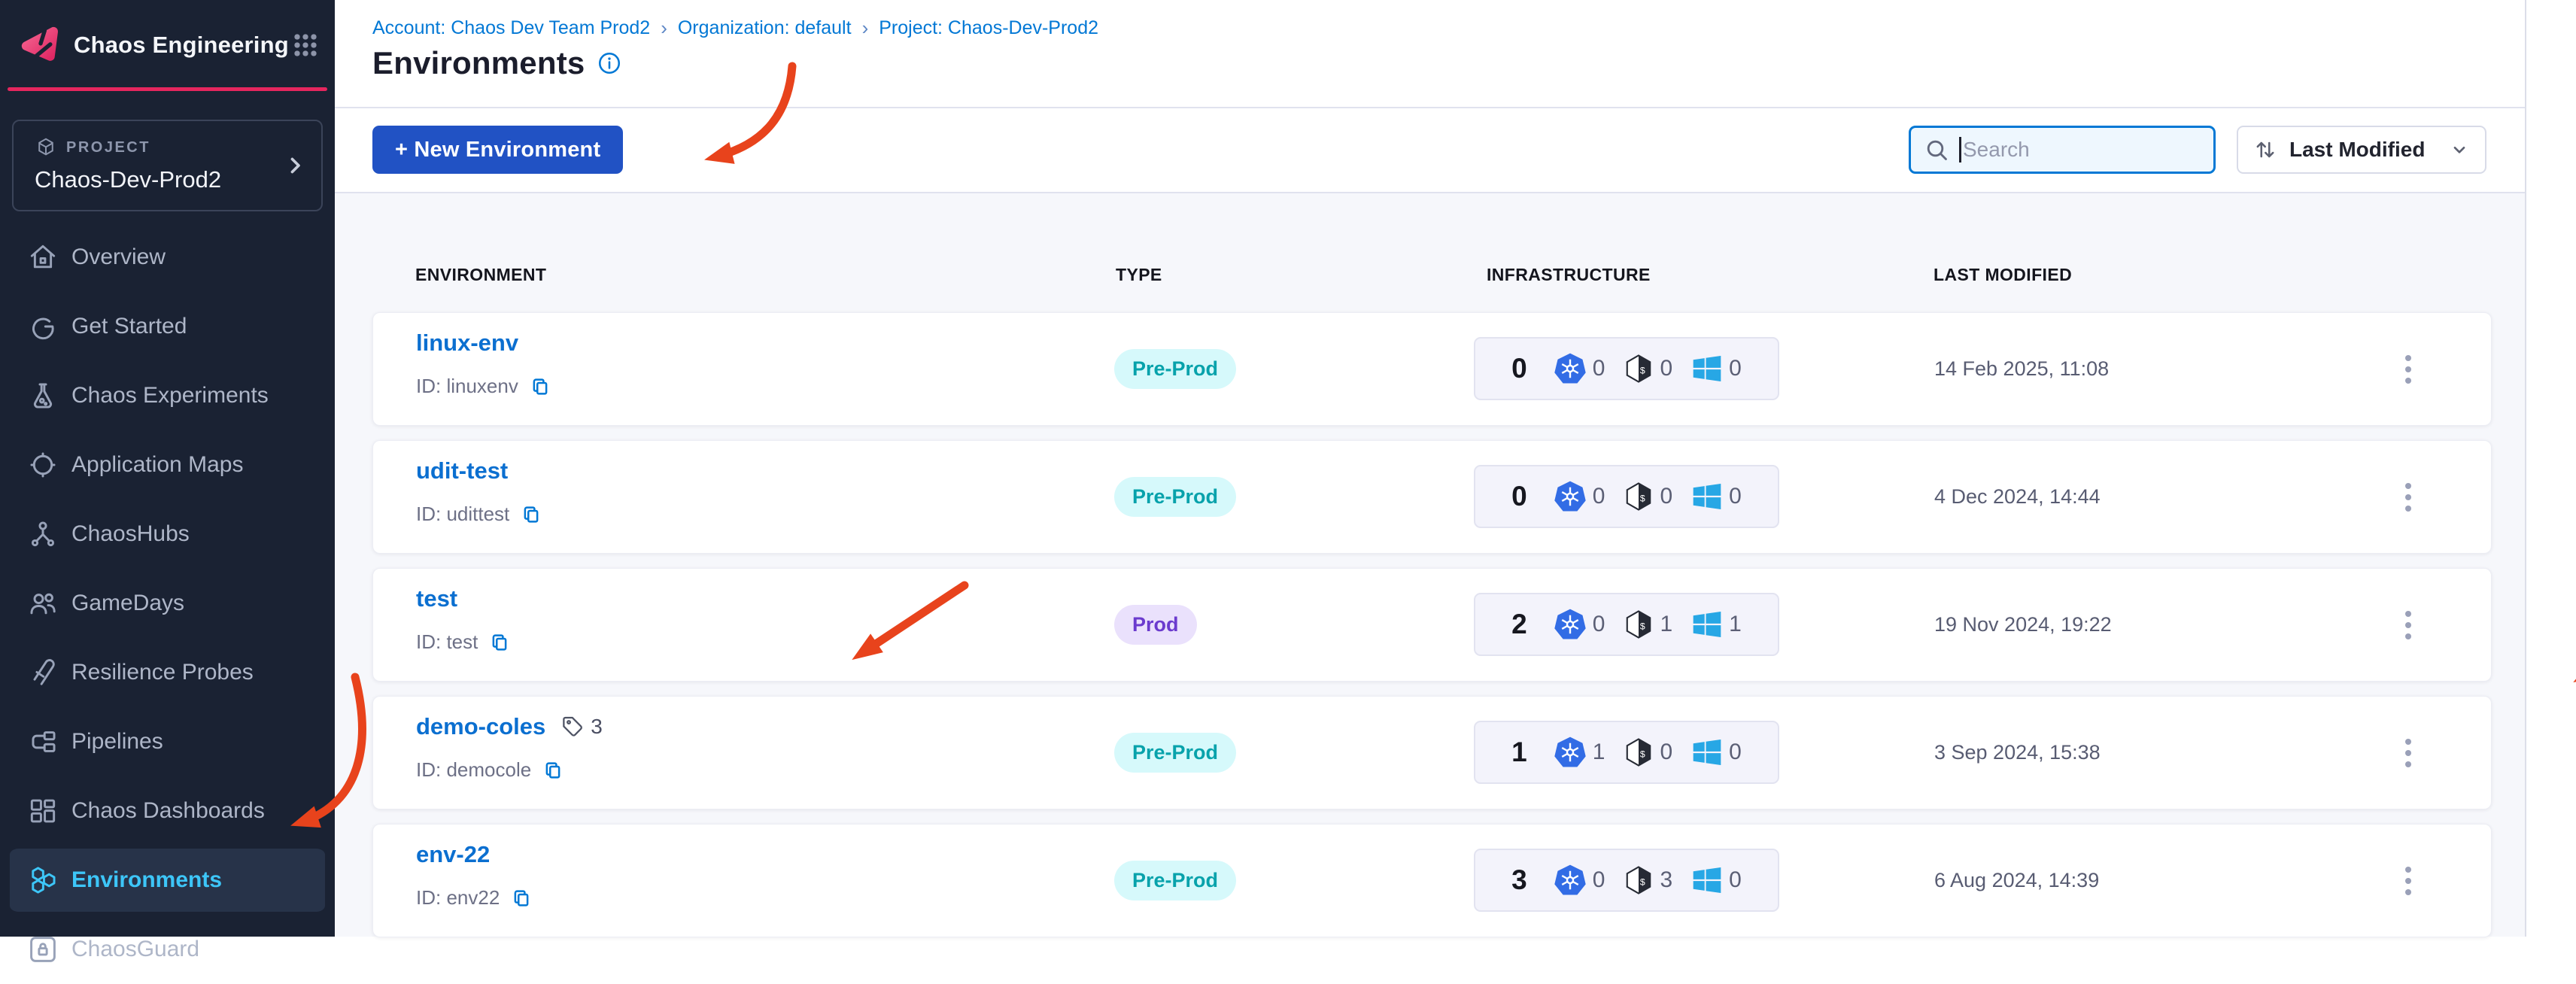 The width and height of the screenshot is (2576, 984). Describe the element at coordinates (168, 673) in the screenshot. I see `sidebar-item: Resilience Probes` at that location.